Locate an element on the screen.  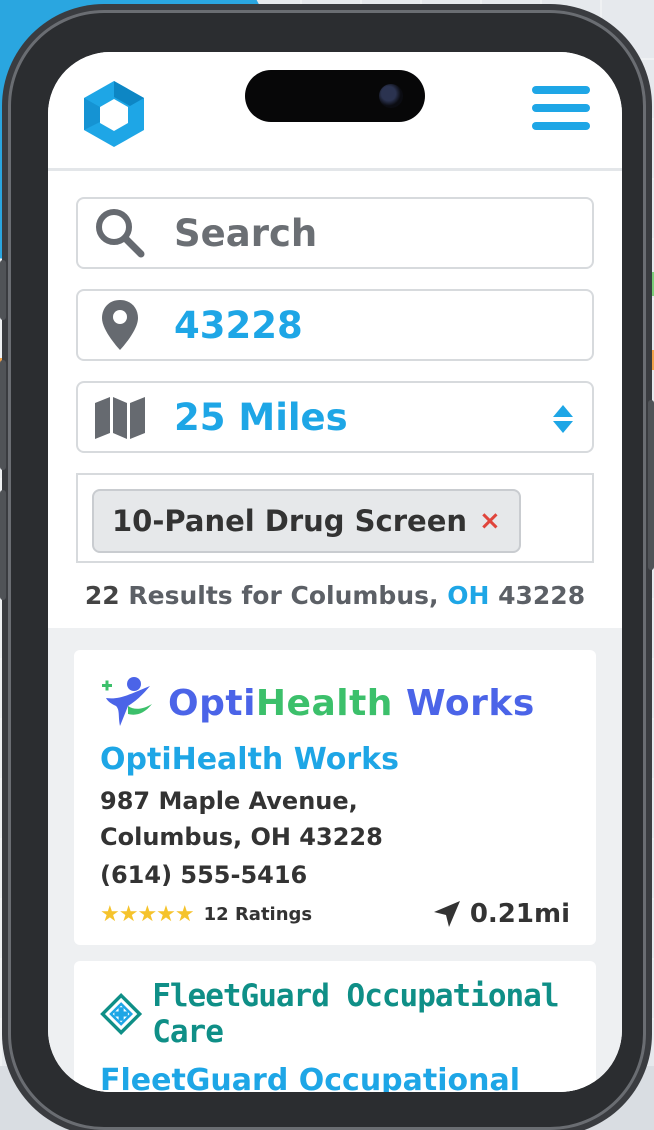
ratings-count: 12 Ratings is located at coordinates (258, 914).